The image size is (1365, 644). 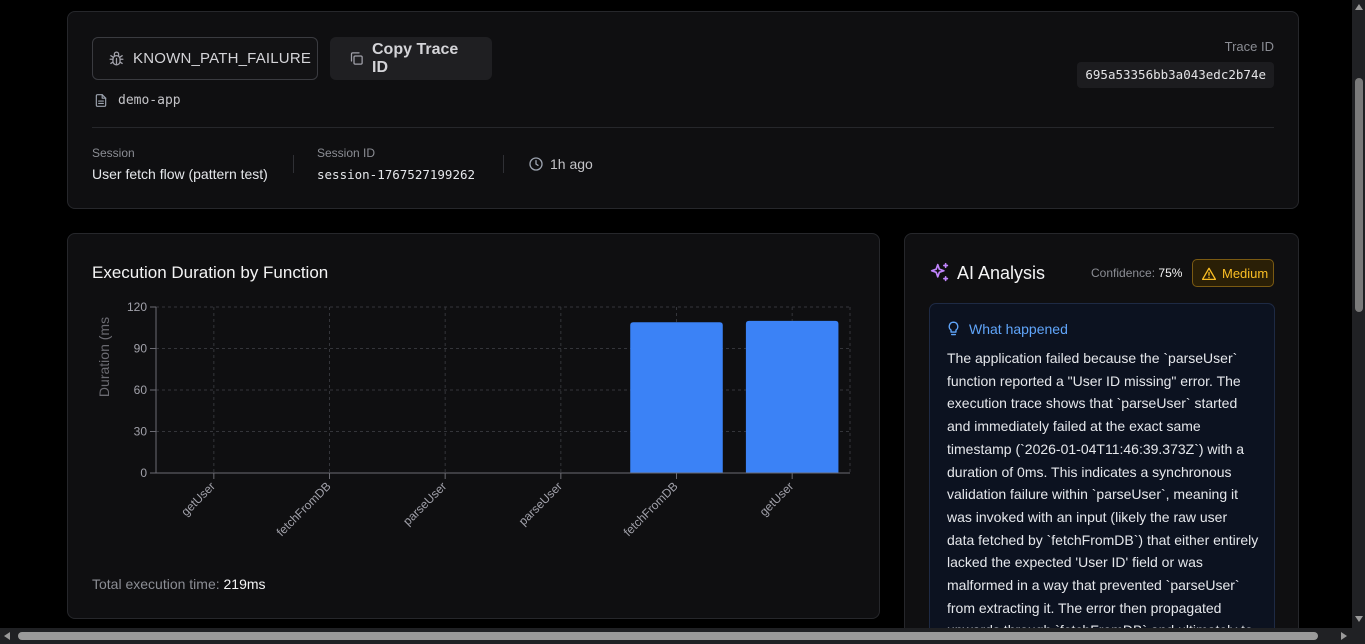 I want to click on copy-trace-id-button: Copy Trace ID, so click(x=411, y=58).